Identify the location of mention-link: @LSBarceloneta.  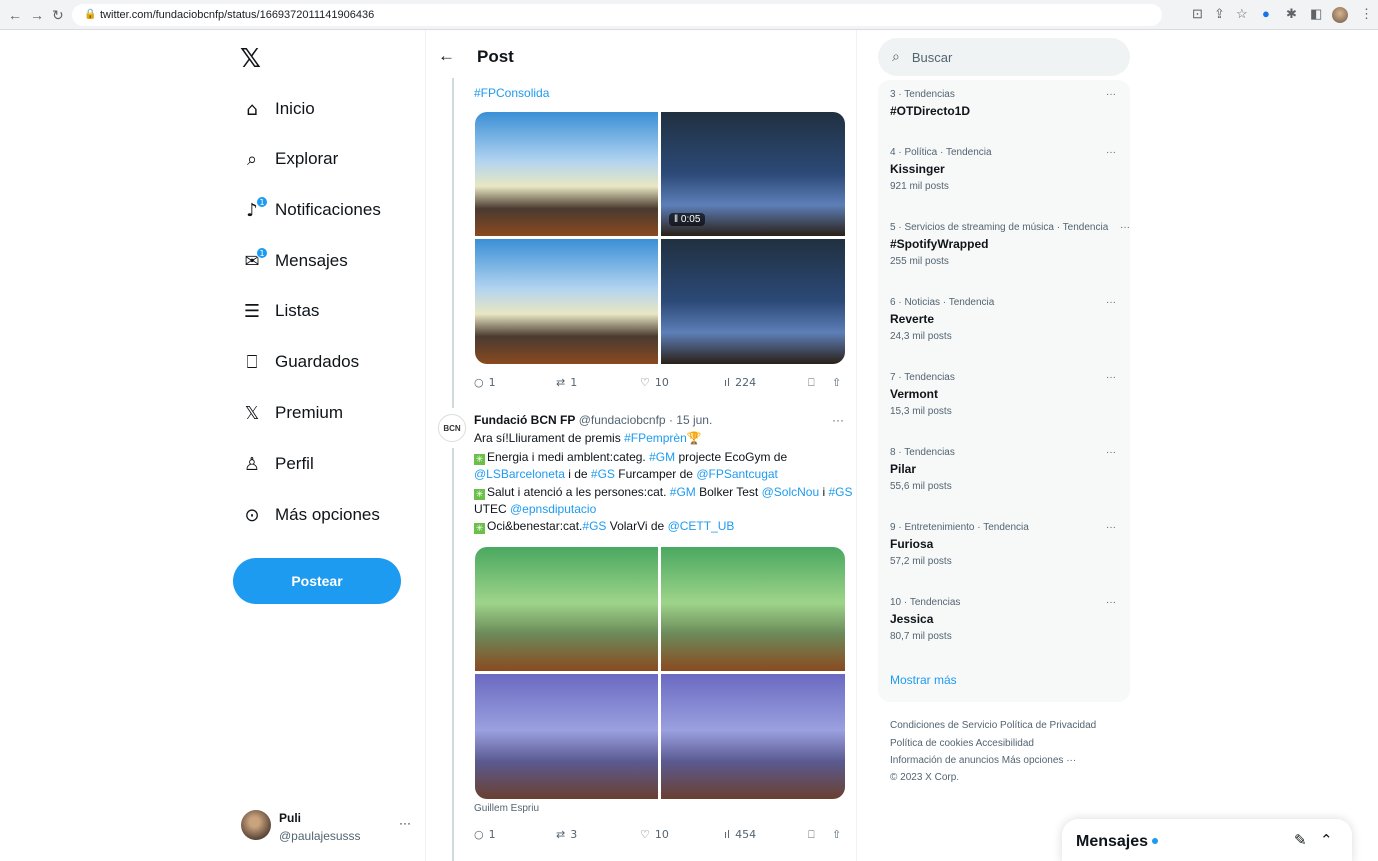
(519, 474).